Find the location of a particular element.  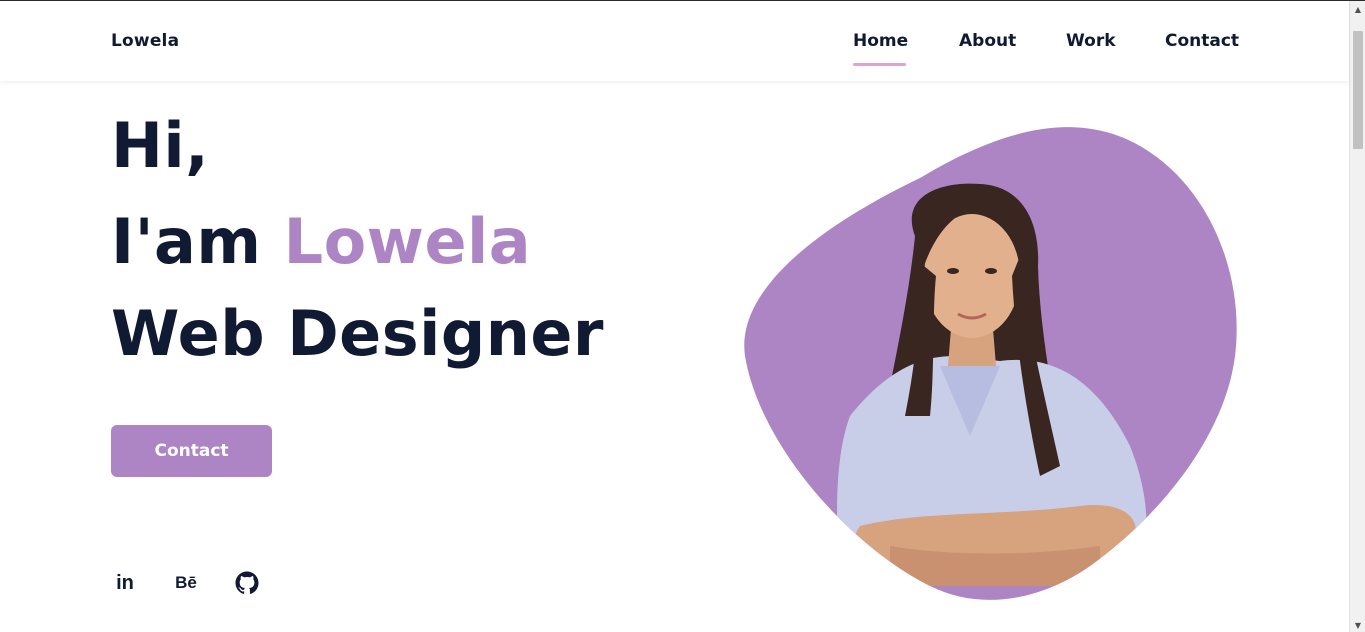

nav-contact: Contact is located at coordinates (1202, 41).